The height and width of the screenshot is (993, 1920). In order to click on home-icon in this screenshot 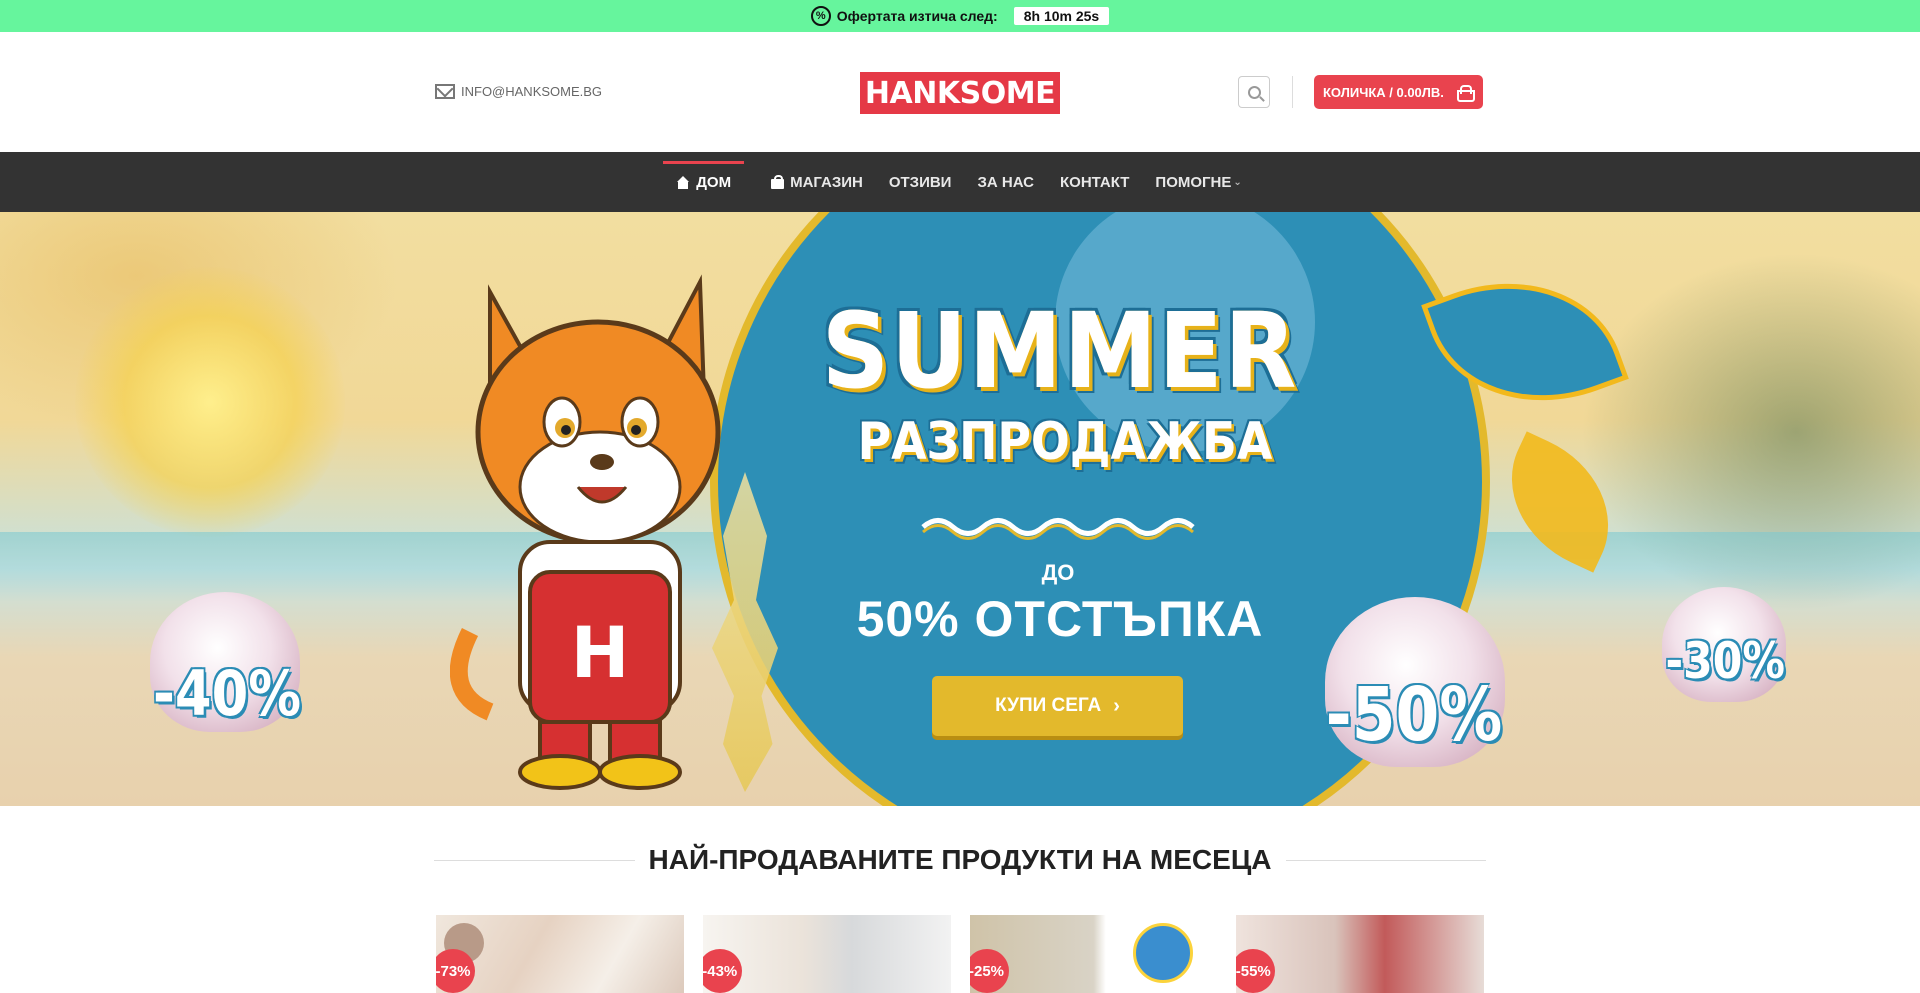, I will do `click(683, 182)`.